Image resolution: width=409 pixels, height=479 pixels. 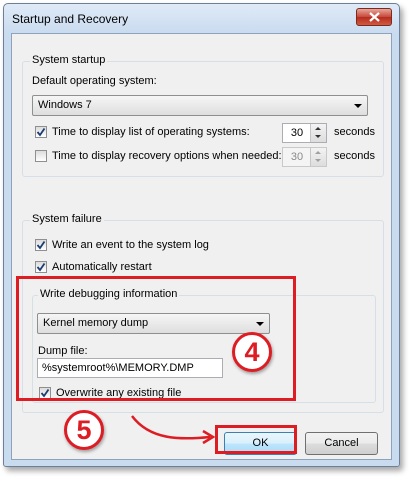 I want to click on step-5-badge: 5, so click(x=84, y=430).